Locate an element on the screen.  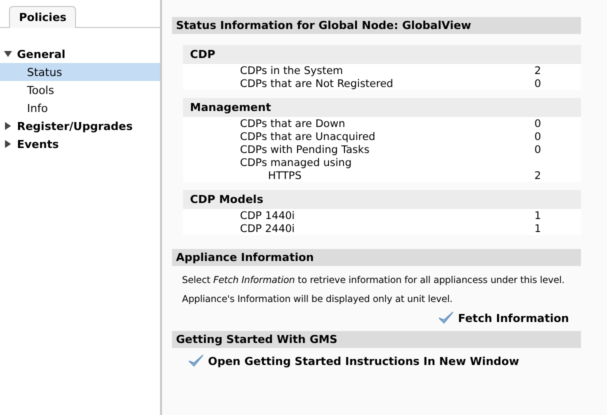
tree-item: Tools is located at coordinates (80, 90).